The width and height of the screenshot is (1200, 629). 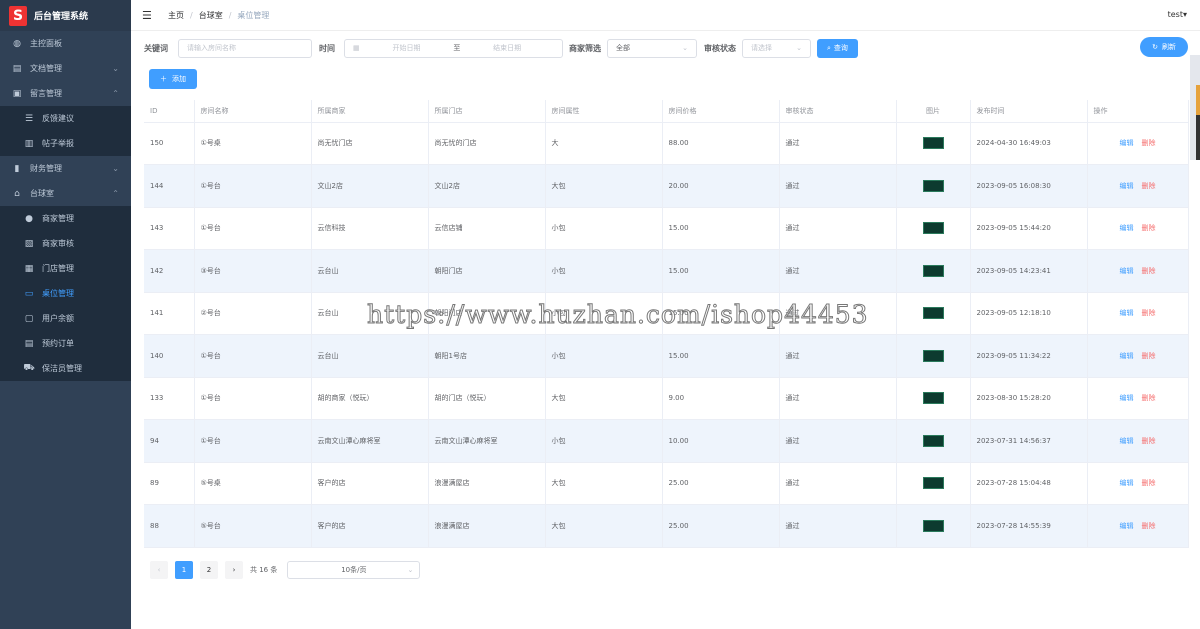 What do you see at coordinates (173, 79) in the screenshot?
I see `add-button: ＋ 添加` at bounding box center [173, 79].